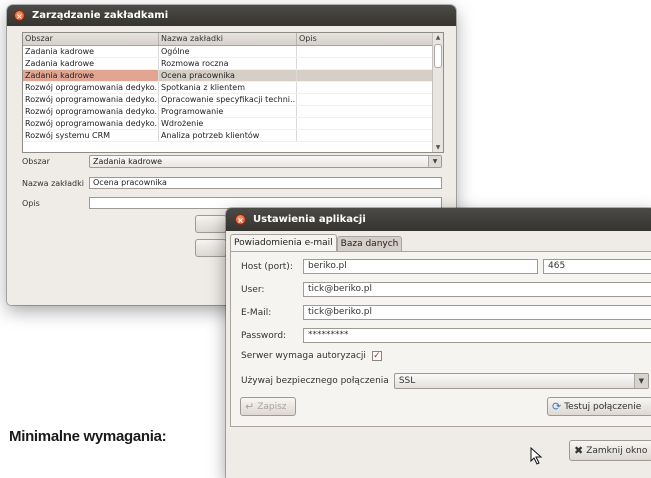  Describe the element at coordinates (100, 15) in the screenshot. I see `window-title: Zarządzanie zakładkami` at that location.